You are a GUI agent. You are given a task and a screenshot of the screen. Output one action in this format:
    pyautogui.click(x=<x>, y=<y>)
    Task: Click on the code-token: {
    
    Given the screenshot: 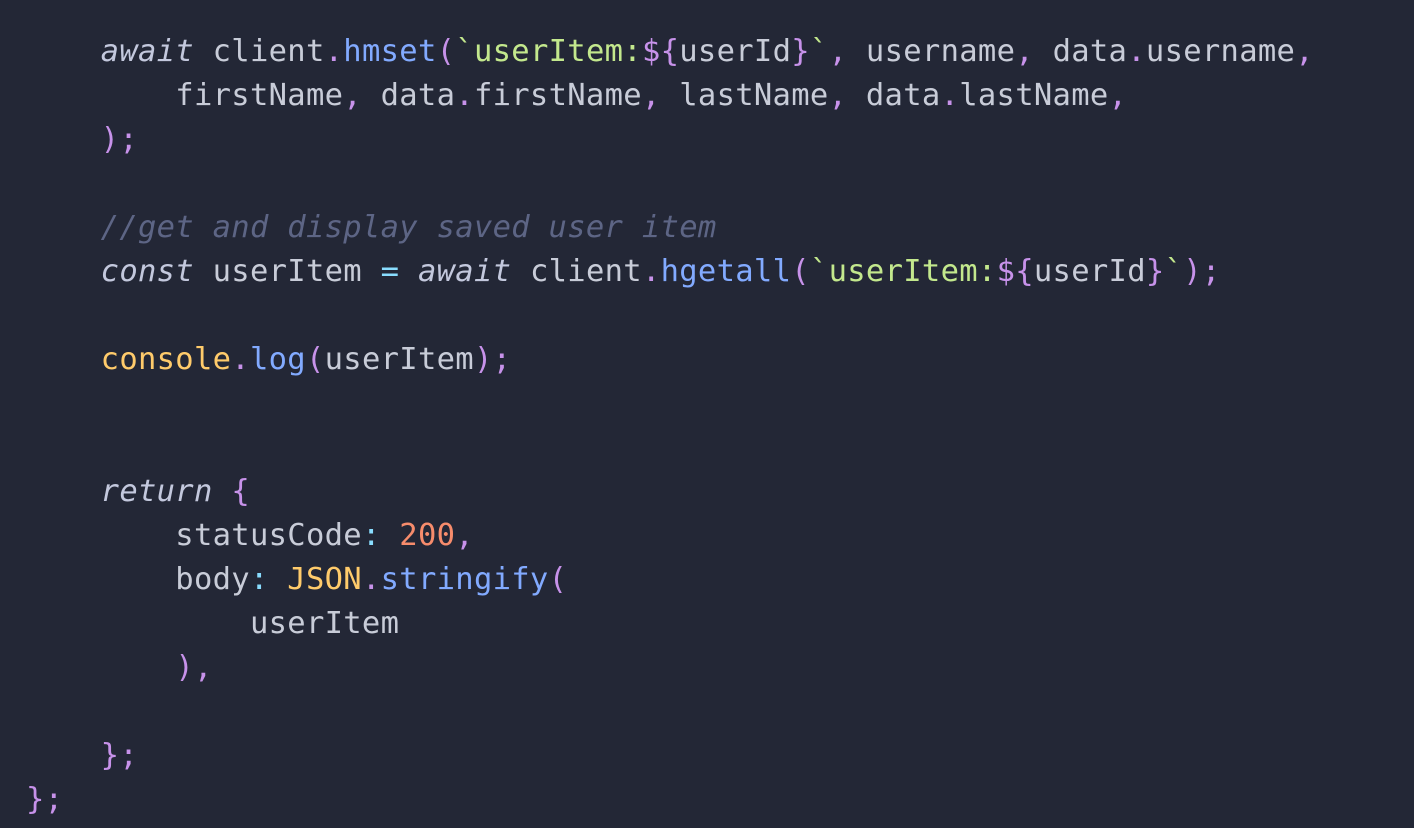 What is the action you would take?
    pyautogui.click(x=240, y=491)
    